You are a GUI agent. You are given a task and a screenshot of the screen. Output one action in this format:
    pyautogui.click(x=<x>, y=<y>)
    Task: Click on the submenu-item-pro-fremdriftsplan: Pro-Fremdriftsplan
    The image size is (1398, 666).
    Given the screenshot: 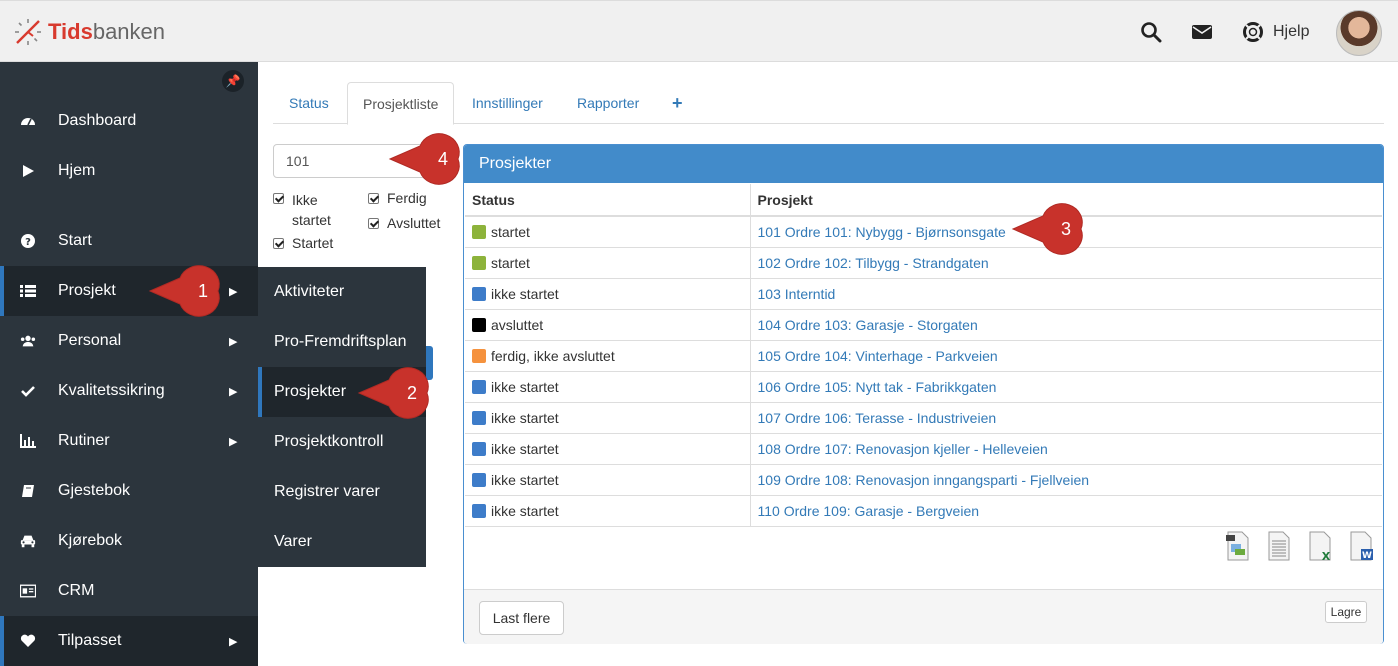 What is the action you would take?
    pyautogui.click(x=342, y=342)
    